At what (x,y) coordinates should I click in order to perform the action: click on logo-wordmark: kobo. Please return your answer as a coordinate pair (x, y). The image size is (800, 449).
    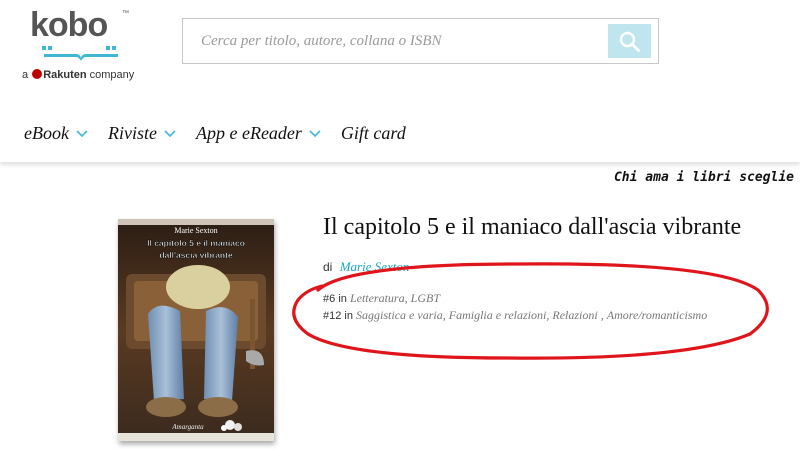
    Looking at the image, I should click on (69, 25).